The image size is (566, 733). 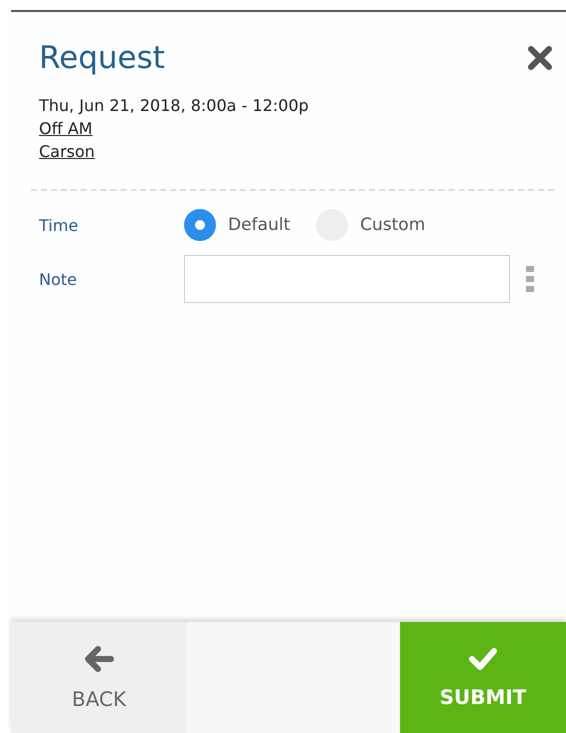 What do you see at coordinates (102, 58) in the screenshot?
I see `dialog-title: Request` at bounding box center [102, 58].